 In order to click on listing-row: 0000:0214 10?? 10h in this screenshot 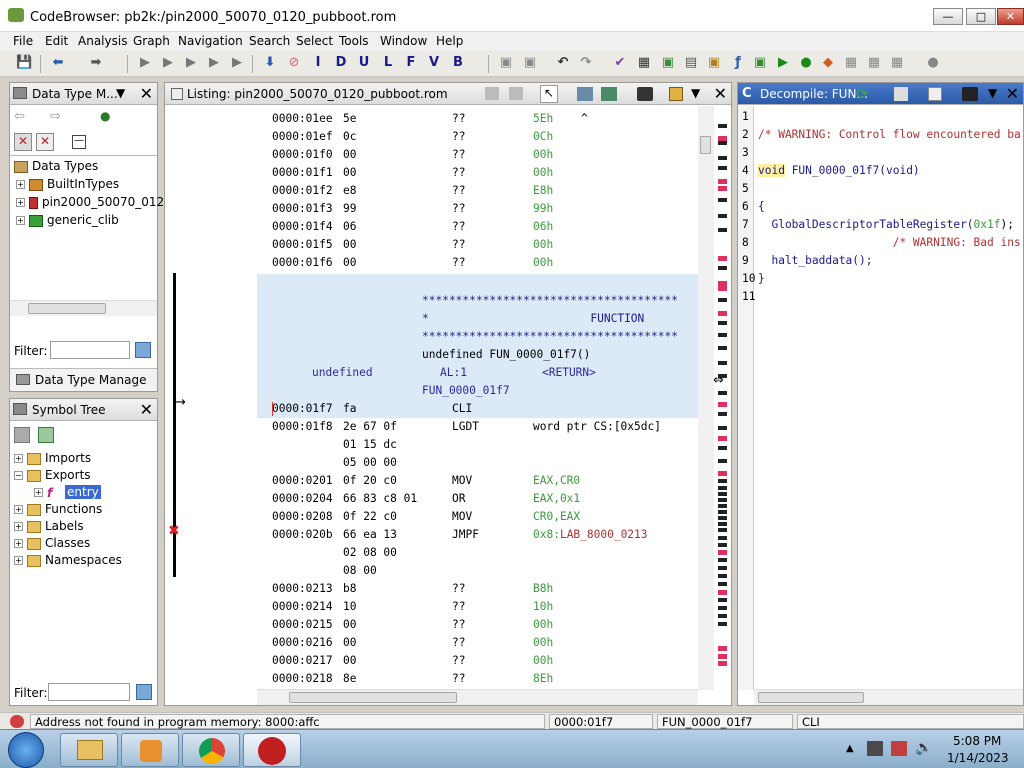, I will do `click(477, 607)`.